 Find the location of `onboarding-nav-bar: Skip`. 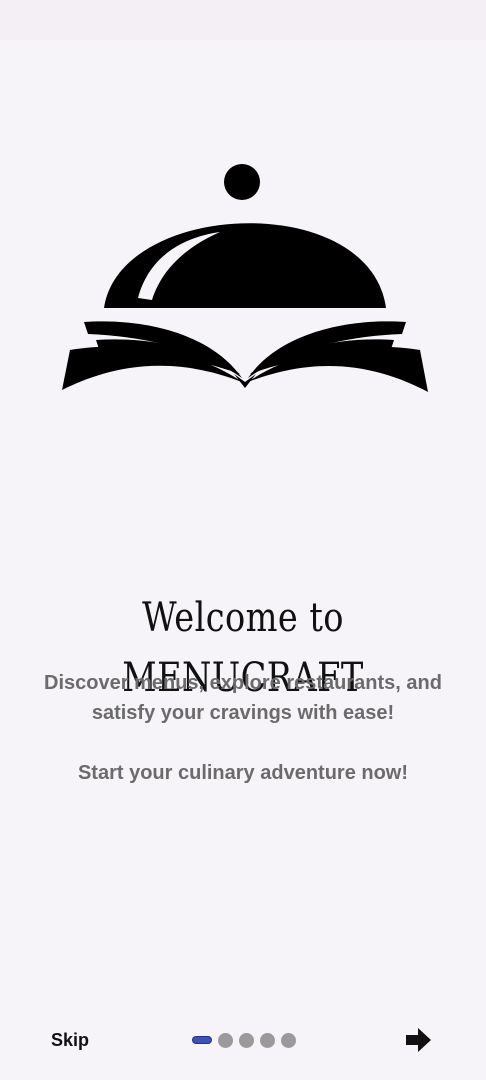

onboarding-nav-bar: Skip is located at coordinates (243, 1040).